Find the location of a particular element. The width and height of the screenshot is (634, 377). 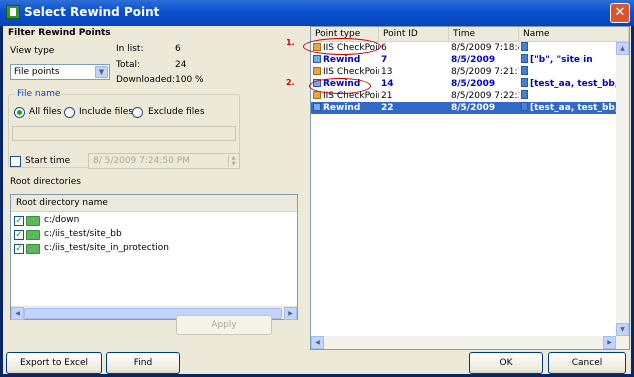

cancel-button: Cancel is located at coordinates (587, 363).